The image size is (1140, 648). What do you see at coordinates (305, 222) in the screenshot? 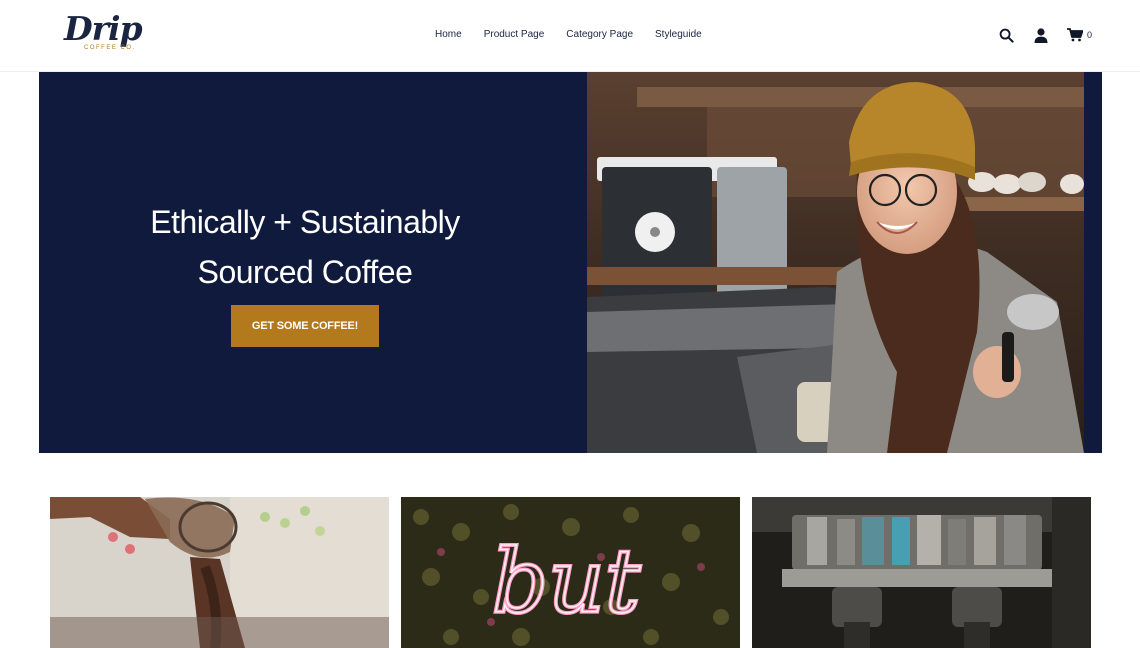
I see `hero-title-line-1: Ethically + Sustainably` at bounding box center [305, 222].